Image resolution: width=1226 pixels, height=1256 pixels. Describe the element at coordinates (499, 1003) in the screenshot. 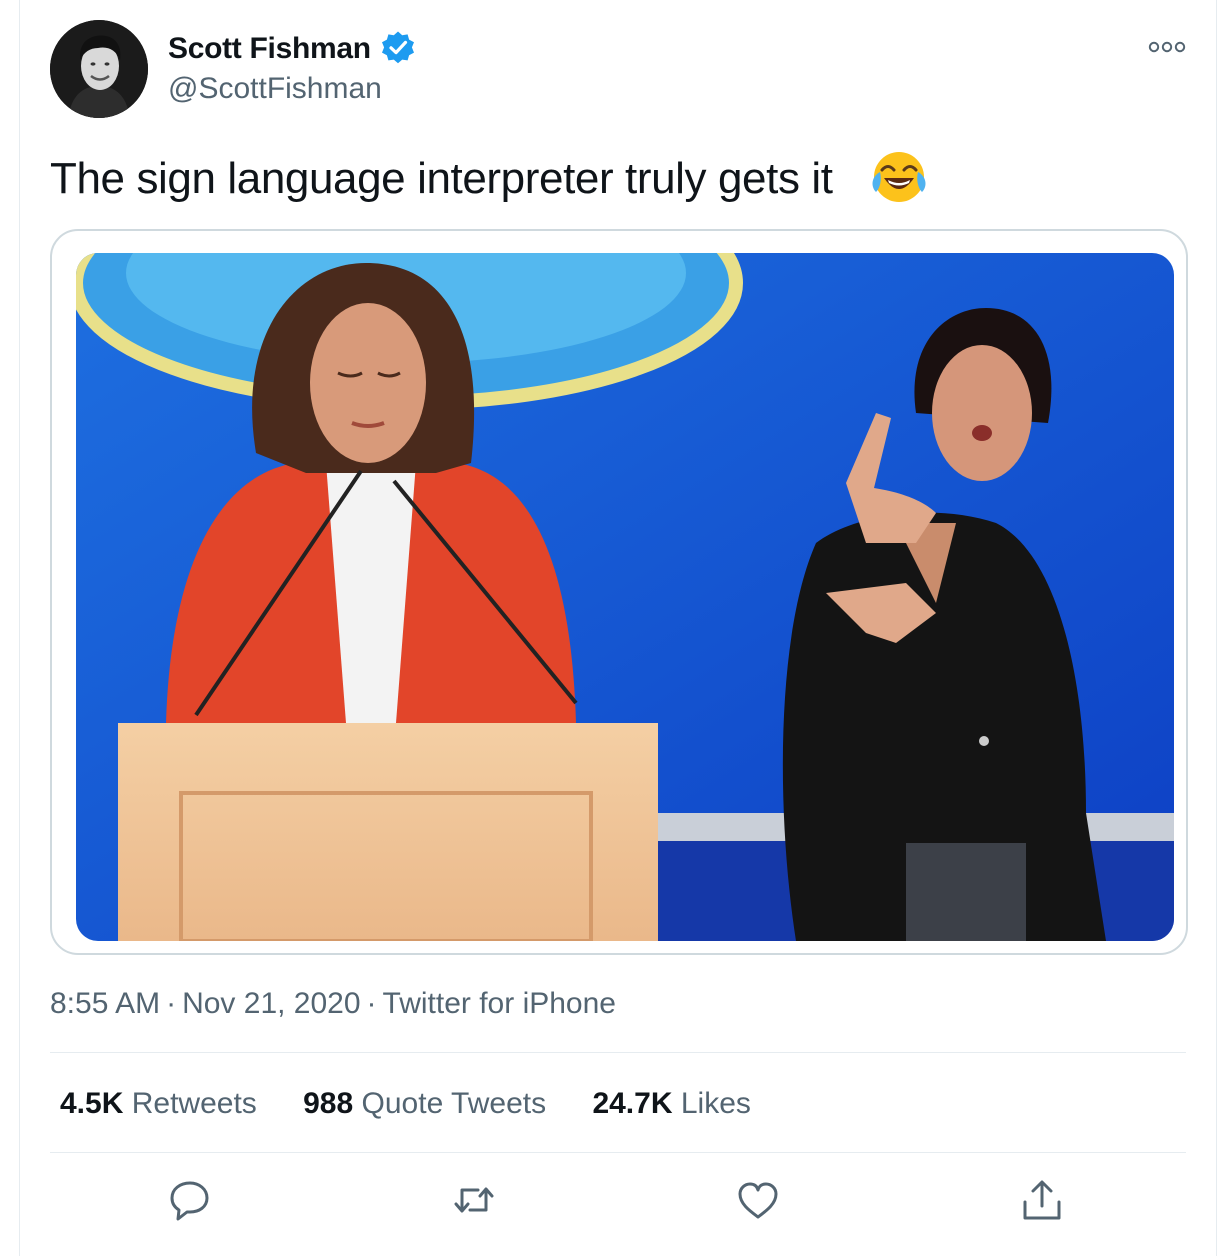

I see `tweet-source: Twitter for iPhone` at that location.